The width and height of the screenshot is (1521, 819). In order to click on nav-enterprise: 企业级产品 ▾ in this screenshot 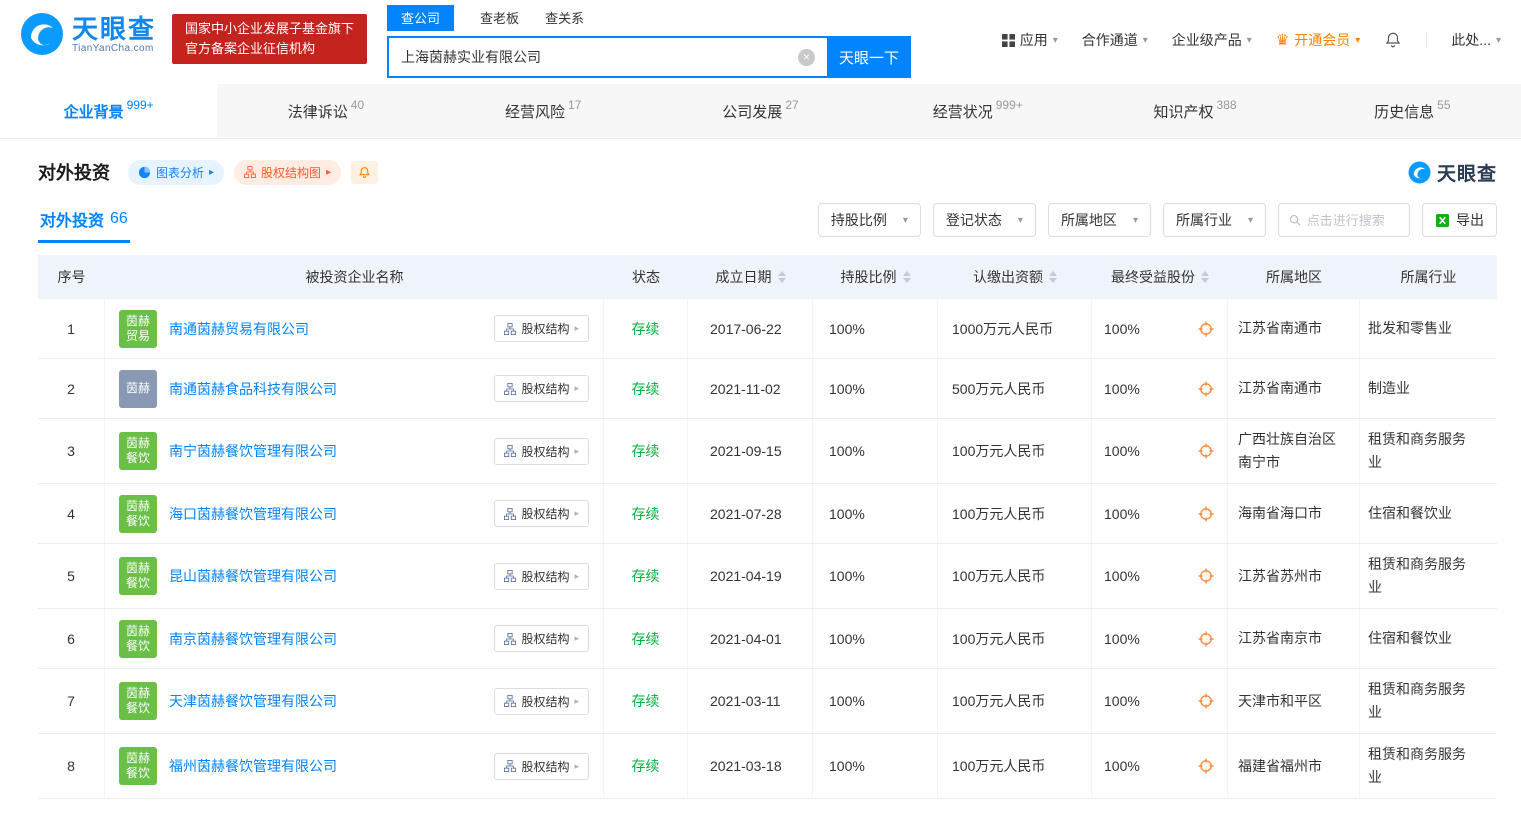, I will do `click(1212, 40)`.